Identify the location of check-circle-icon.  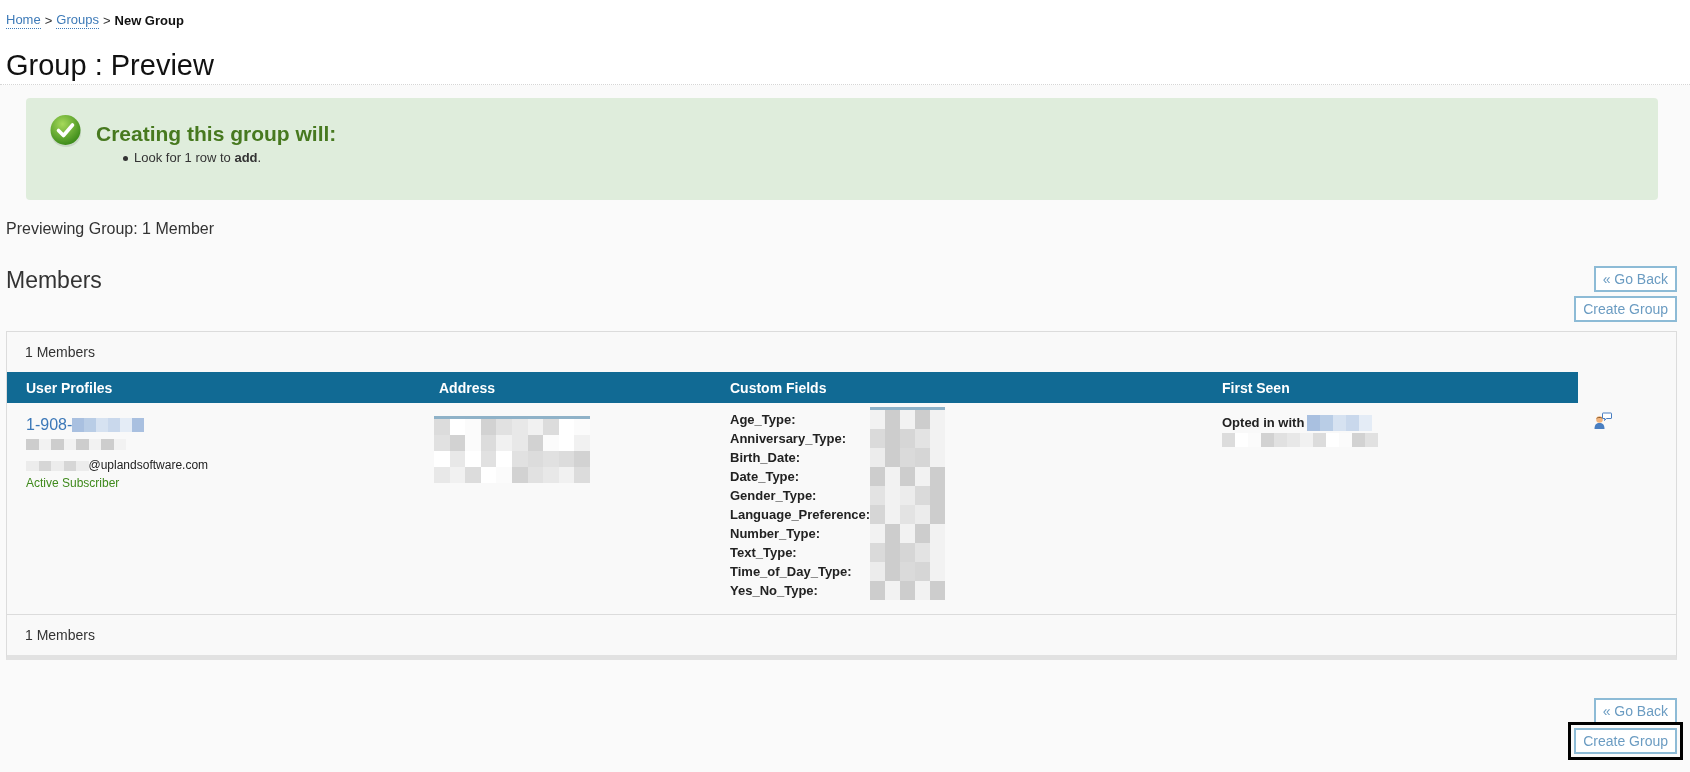
(66, 131).